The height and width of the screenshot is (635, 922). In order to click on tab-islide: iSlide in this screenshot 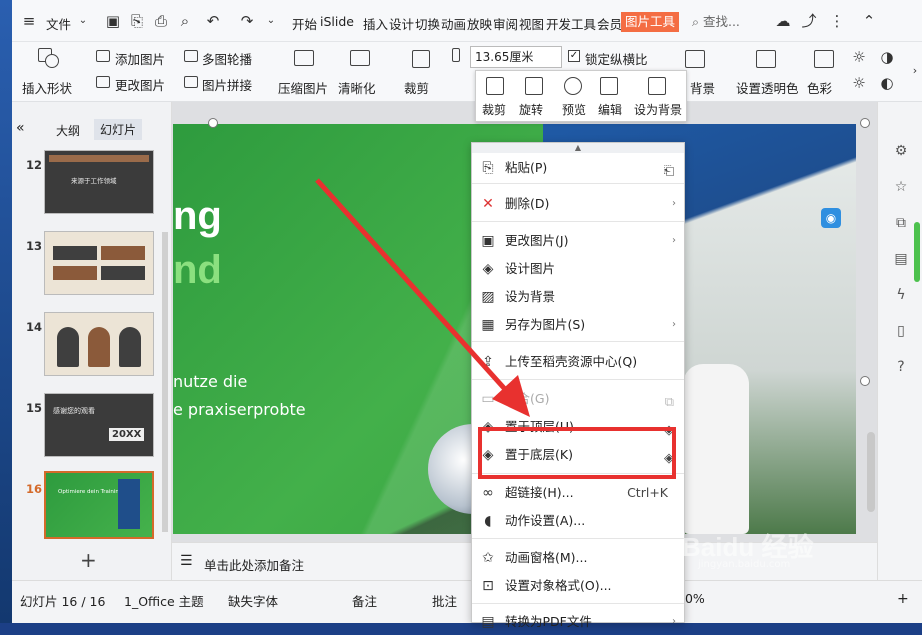, I will do `click(337, 21)`.